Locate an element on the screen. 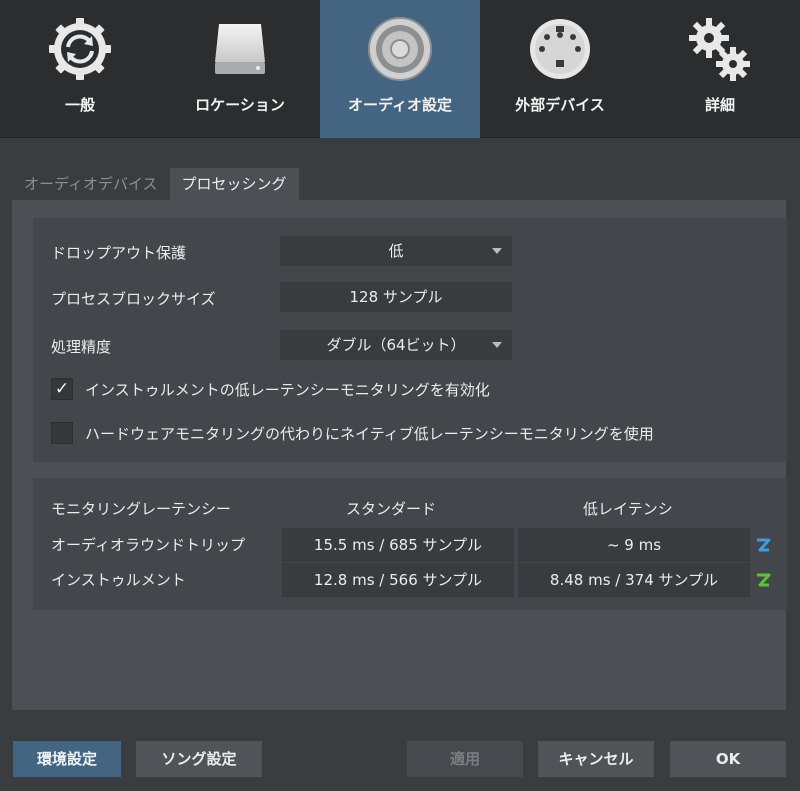 The image size is (800, 791). tab-processing: プロセッシング is located at coordinates (234, 184).